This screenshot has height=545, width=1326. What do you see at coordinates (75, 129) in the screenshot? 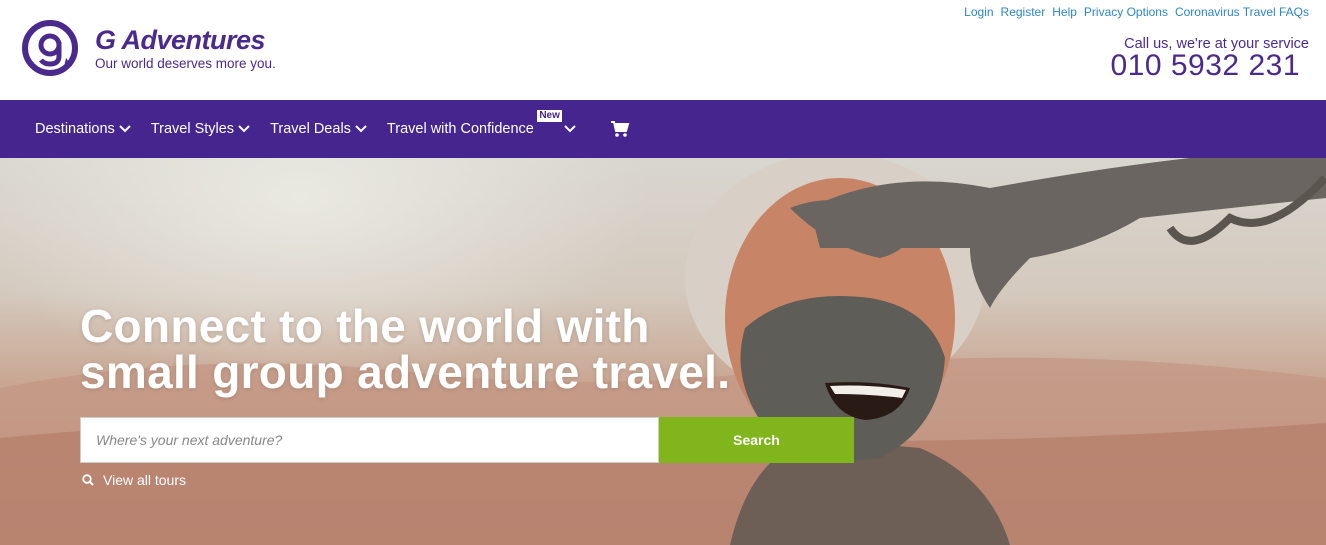
I see `nav-destinations-label: Destinations` at bounding box center [75, 129].